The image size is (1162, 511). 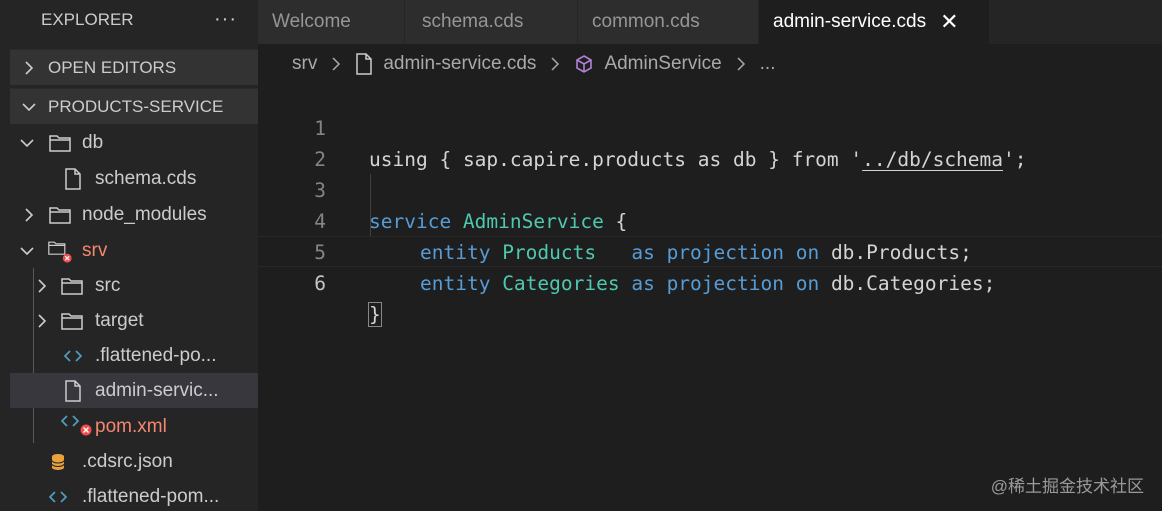 I want to click on tree-item-label: db, so click(x=93, y=142).